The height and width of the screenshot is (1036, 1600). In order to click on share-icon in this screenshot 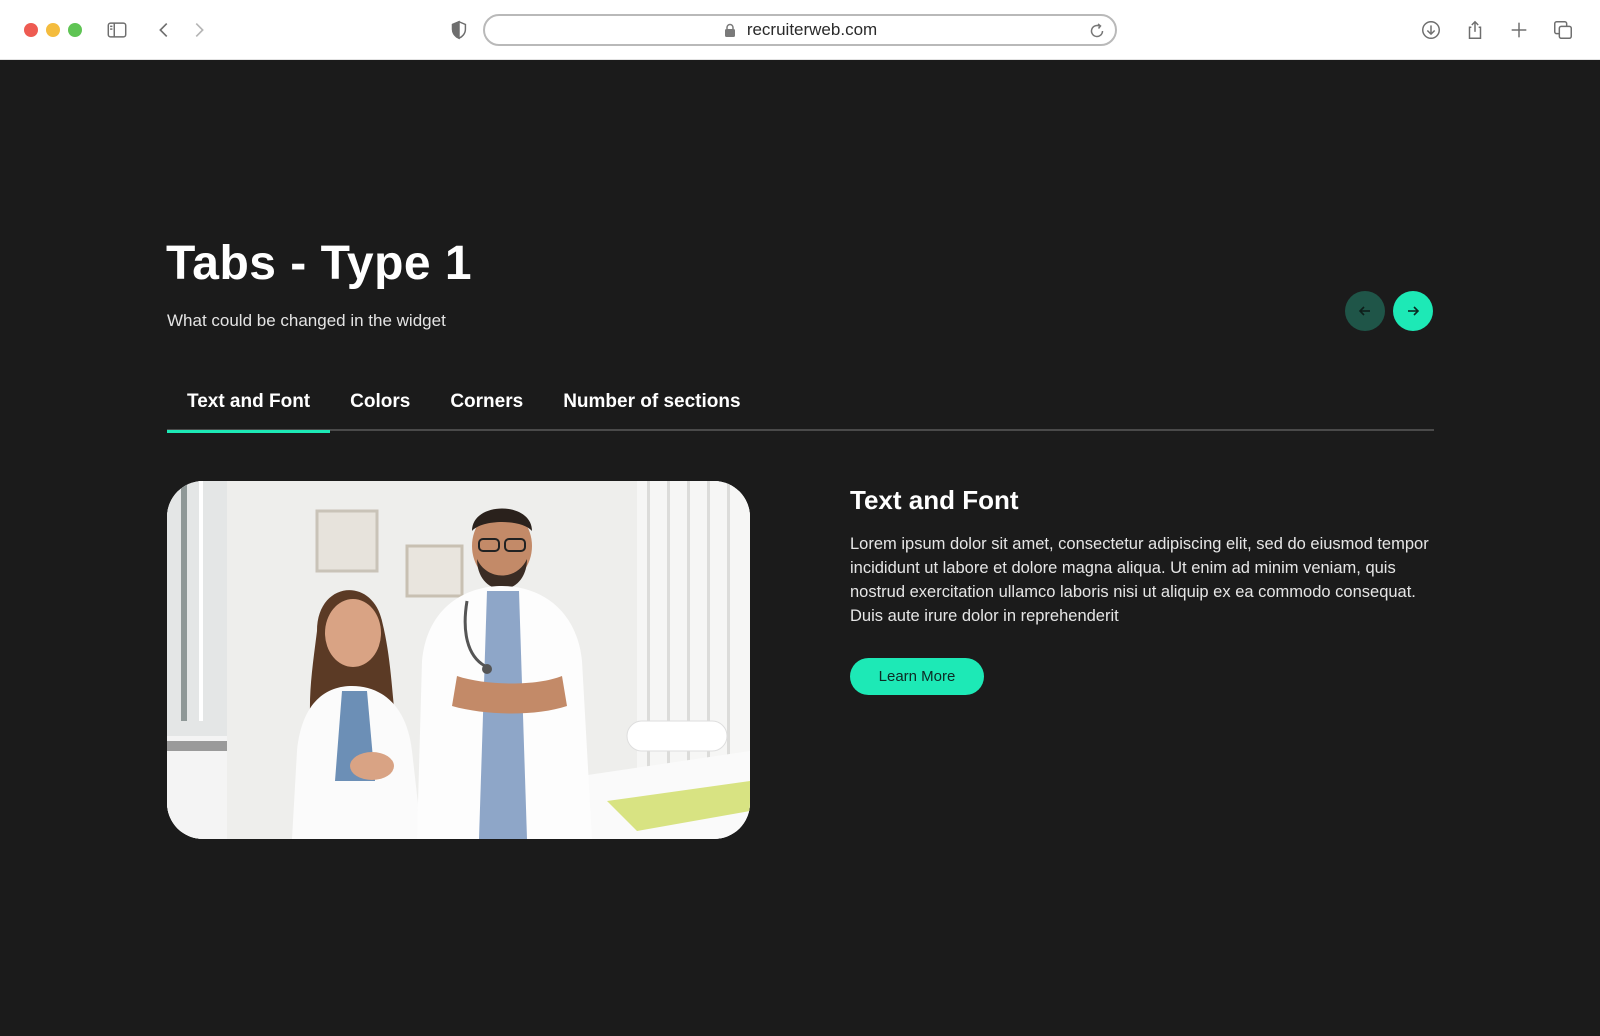, I will do `click(1475, 30)`.